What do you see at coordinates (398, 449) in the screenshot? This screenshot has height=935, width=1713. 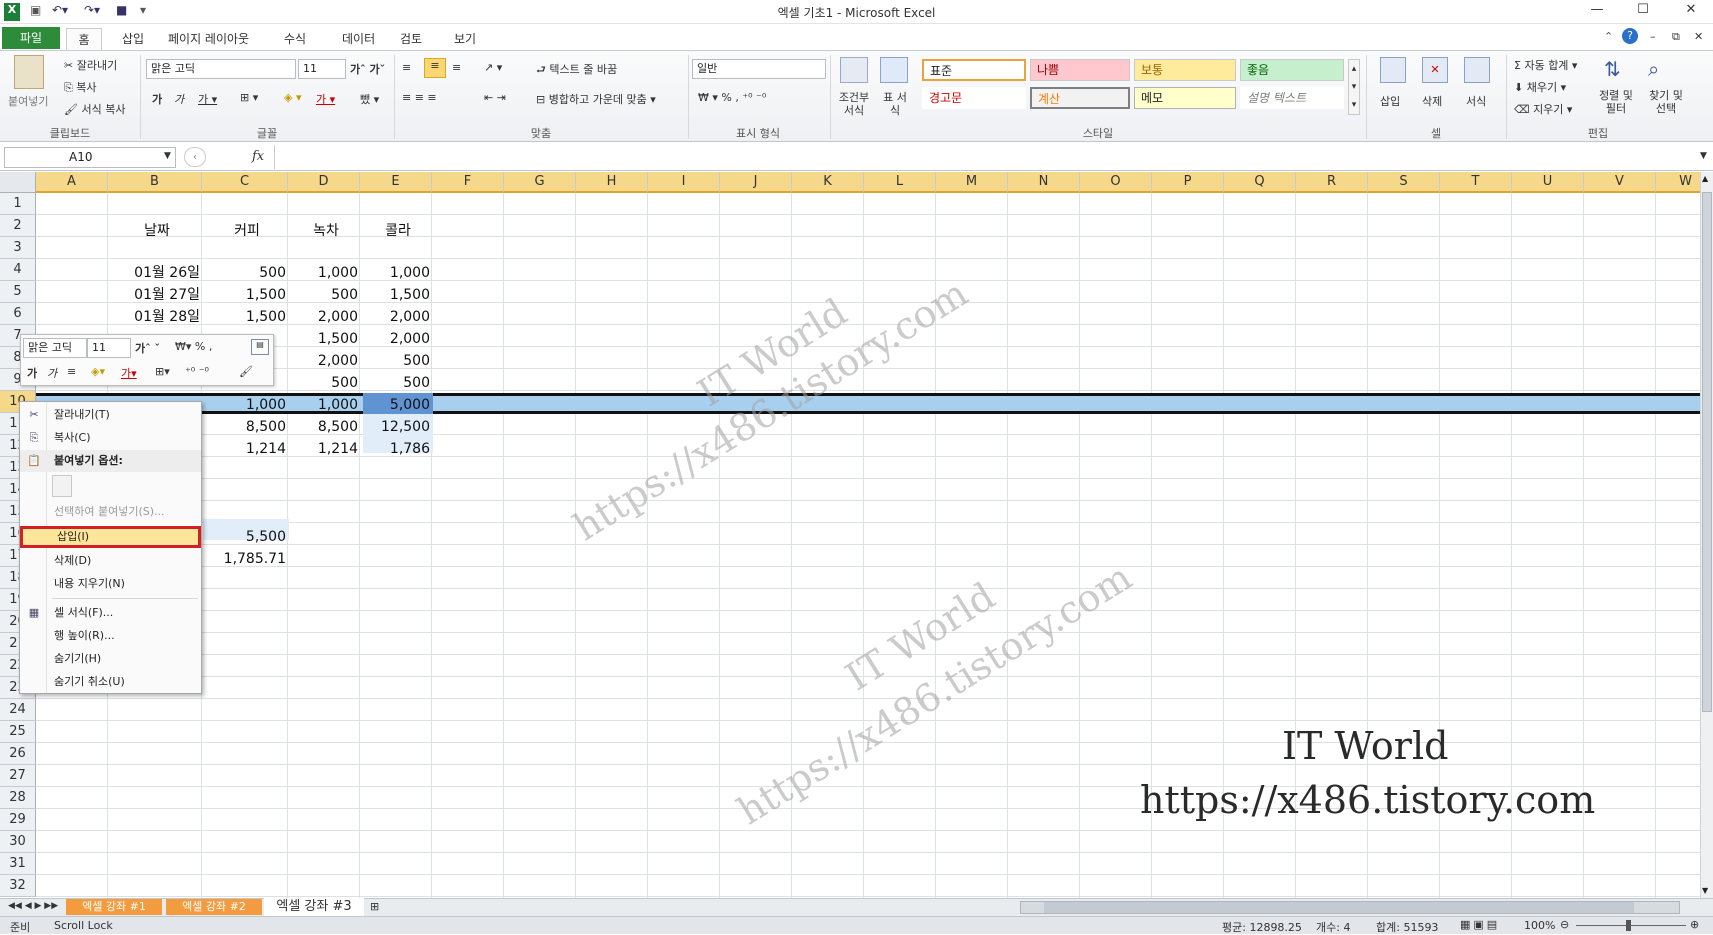 I see `table-cell: 1,786` at bounding box center [398, 449].